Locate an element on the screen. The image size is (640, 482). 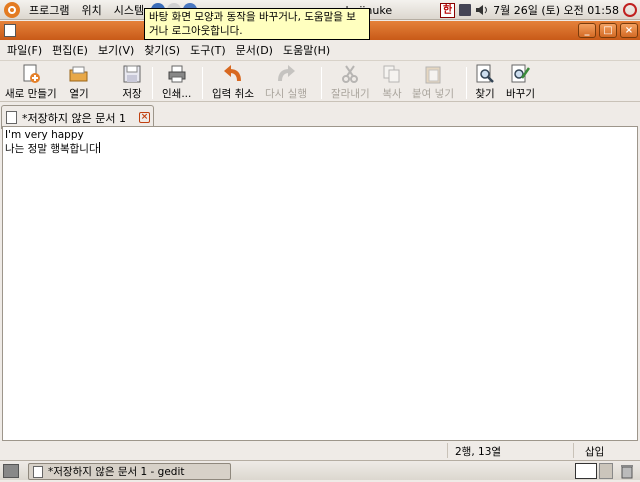
replace-button: 바꾸기 is located at coordinates (520, 83).